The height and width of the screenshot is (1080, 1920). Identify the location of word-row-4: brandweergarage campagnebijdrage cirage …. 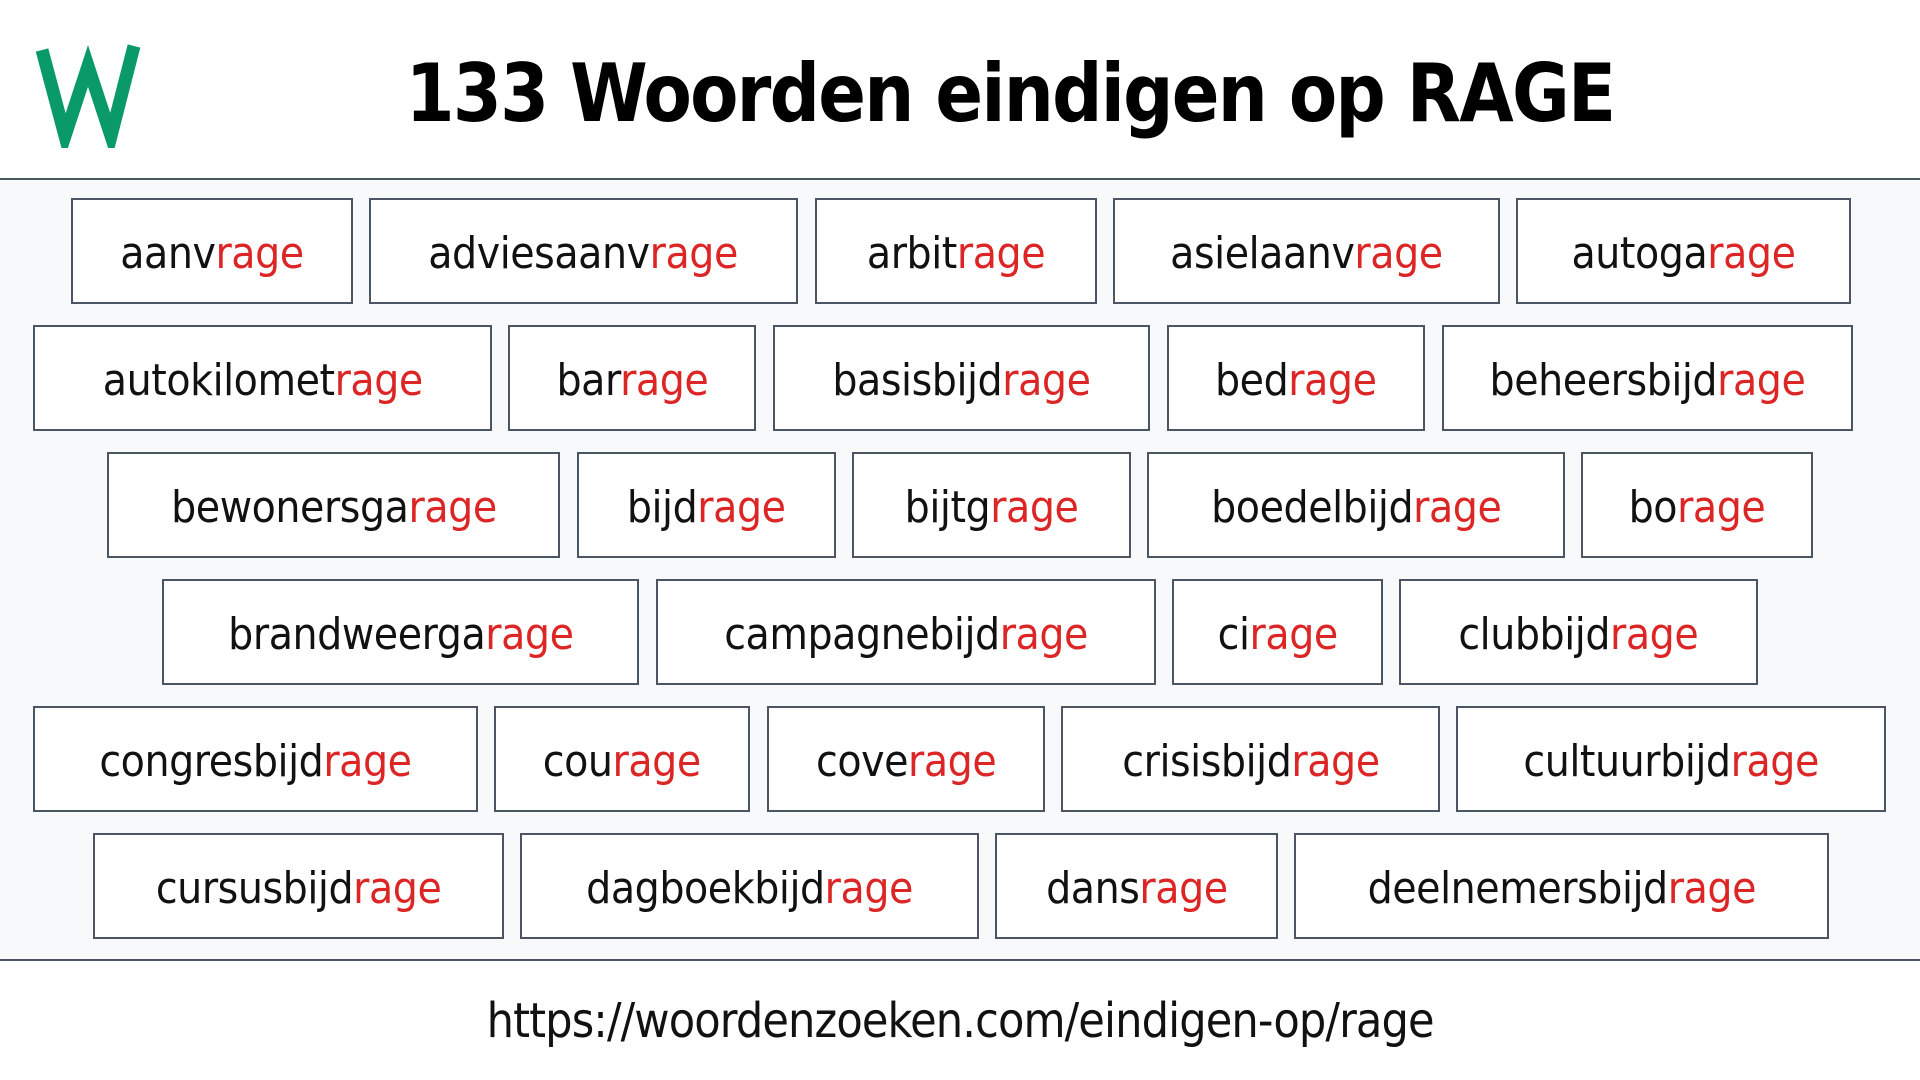
(960, 634).